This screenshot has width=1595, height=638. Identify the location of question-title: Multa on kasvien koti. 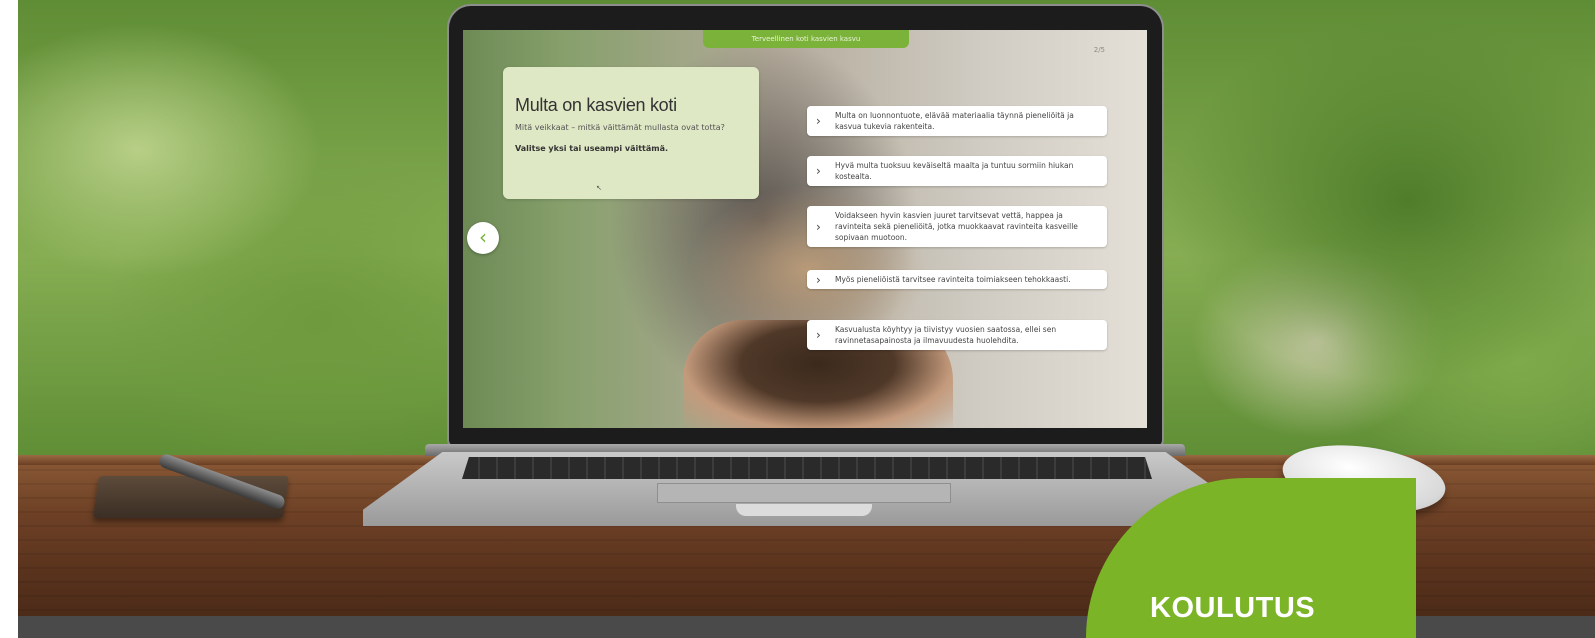
(596, 105).